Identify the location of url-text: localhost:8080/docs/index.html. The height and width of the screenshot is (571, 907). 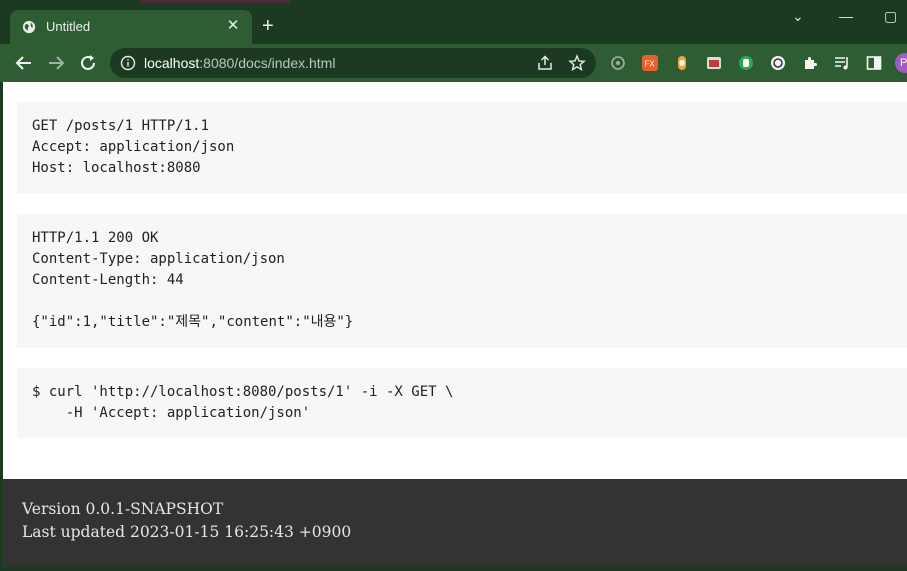
(239, 63).